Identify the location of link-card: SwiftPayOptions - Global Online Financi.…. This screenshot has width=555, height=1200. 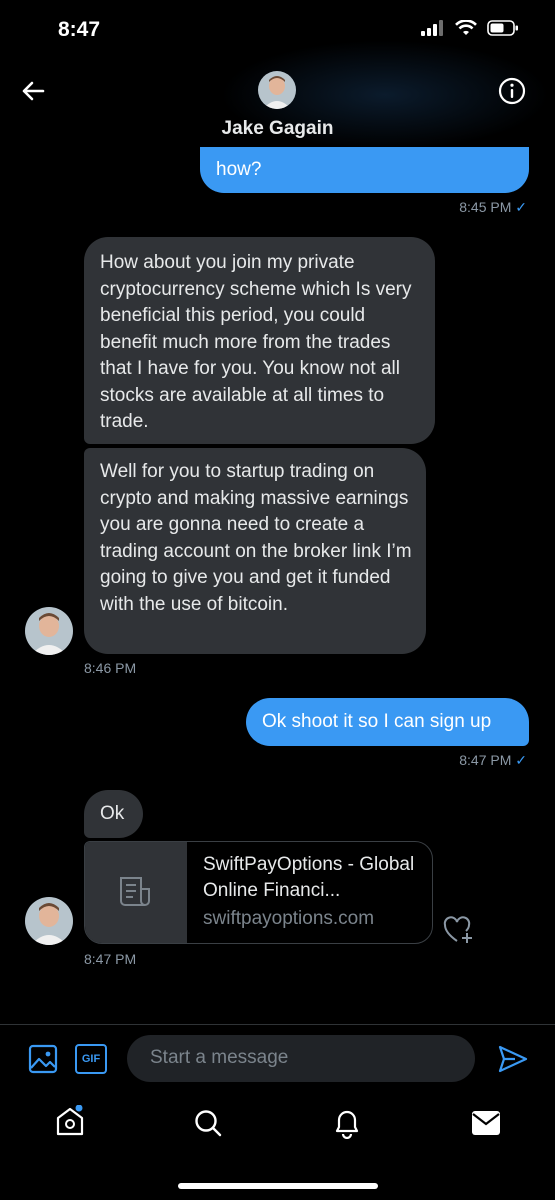
(258, 892).